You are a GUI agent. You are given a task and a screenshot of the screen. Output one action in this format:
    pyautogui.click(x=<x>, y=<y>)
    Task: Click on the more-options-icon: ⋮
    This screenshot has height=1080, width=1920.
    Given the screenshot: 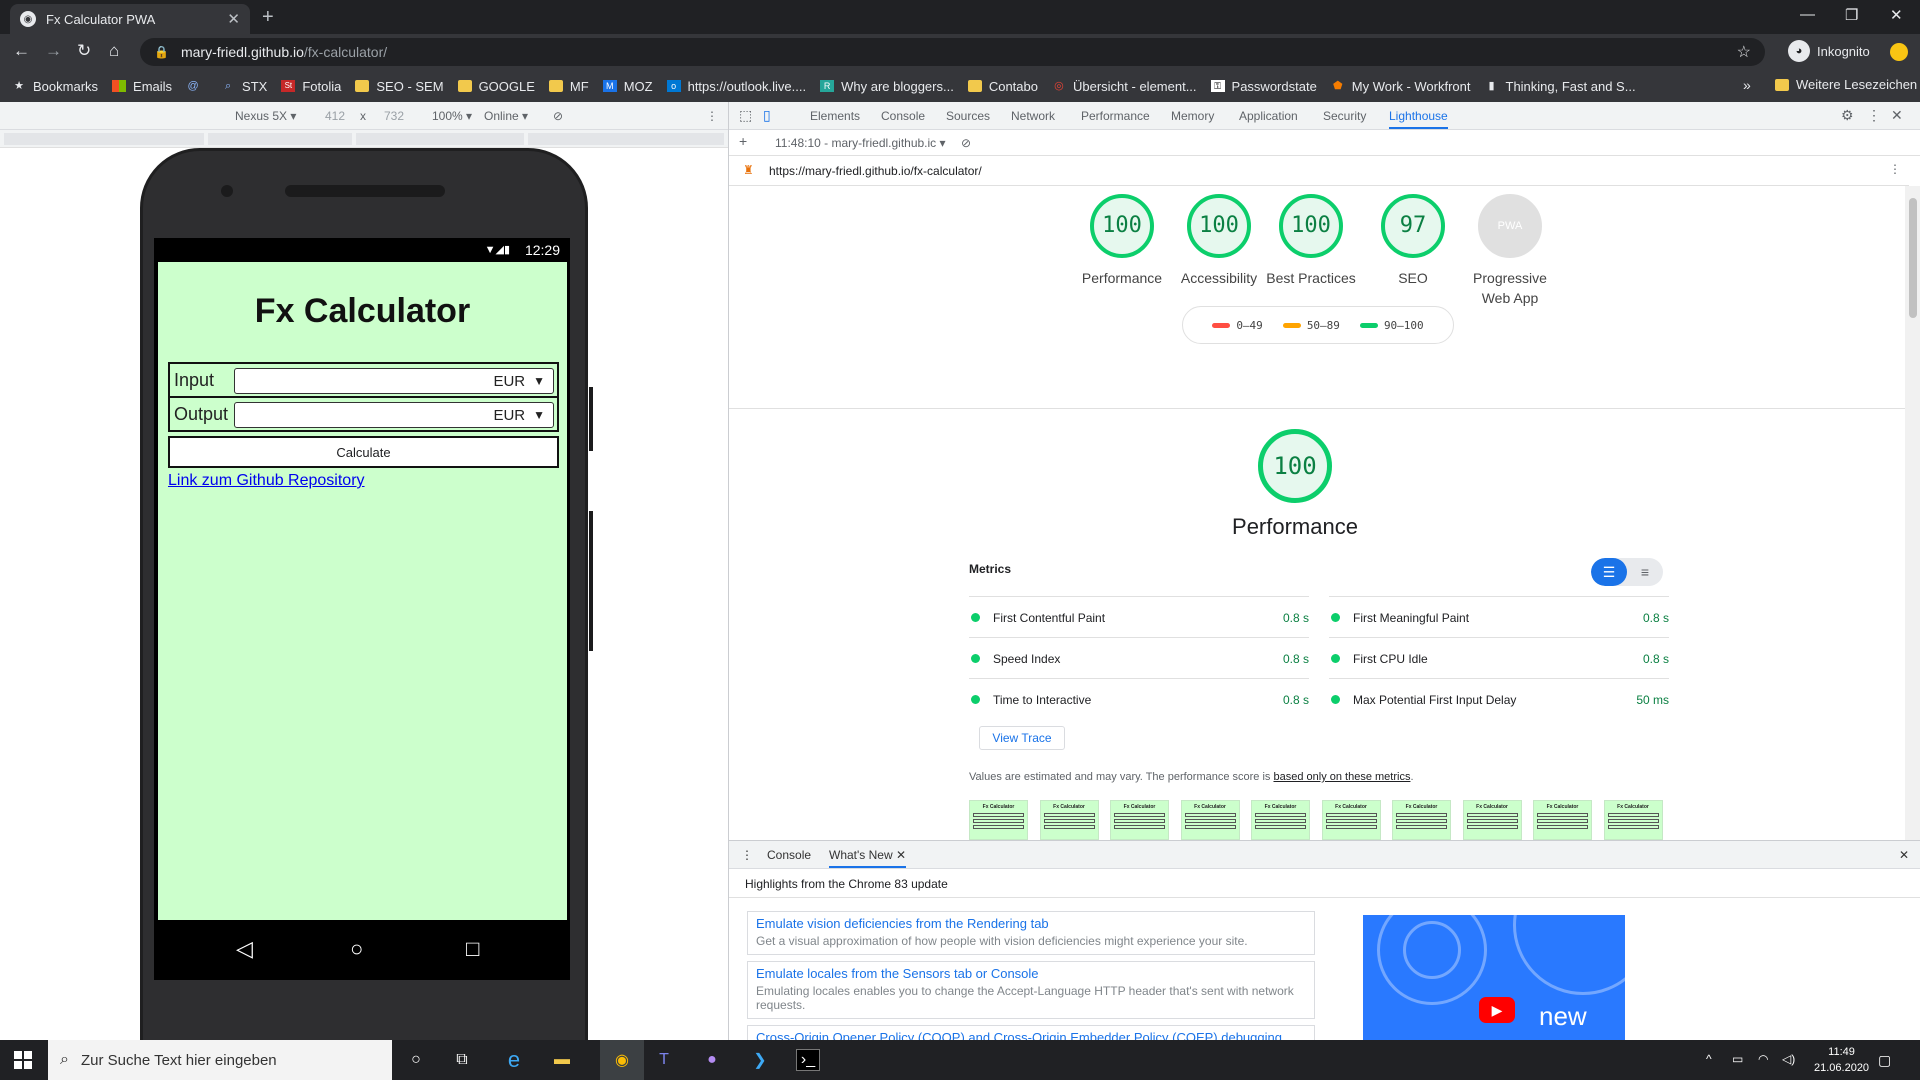 What is the action you would take?
    pyautogui.click(x=712, y=116)
    